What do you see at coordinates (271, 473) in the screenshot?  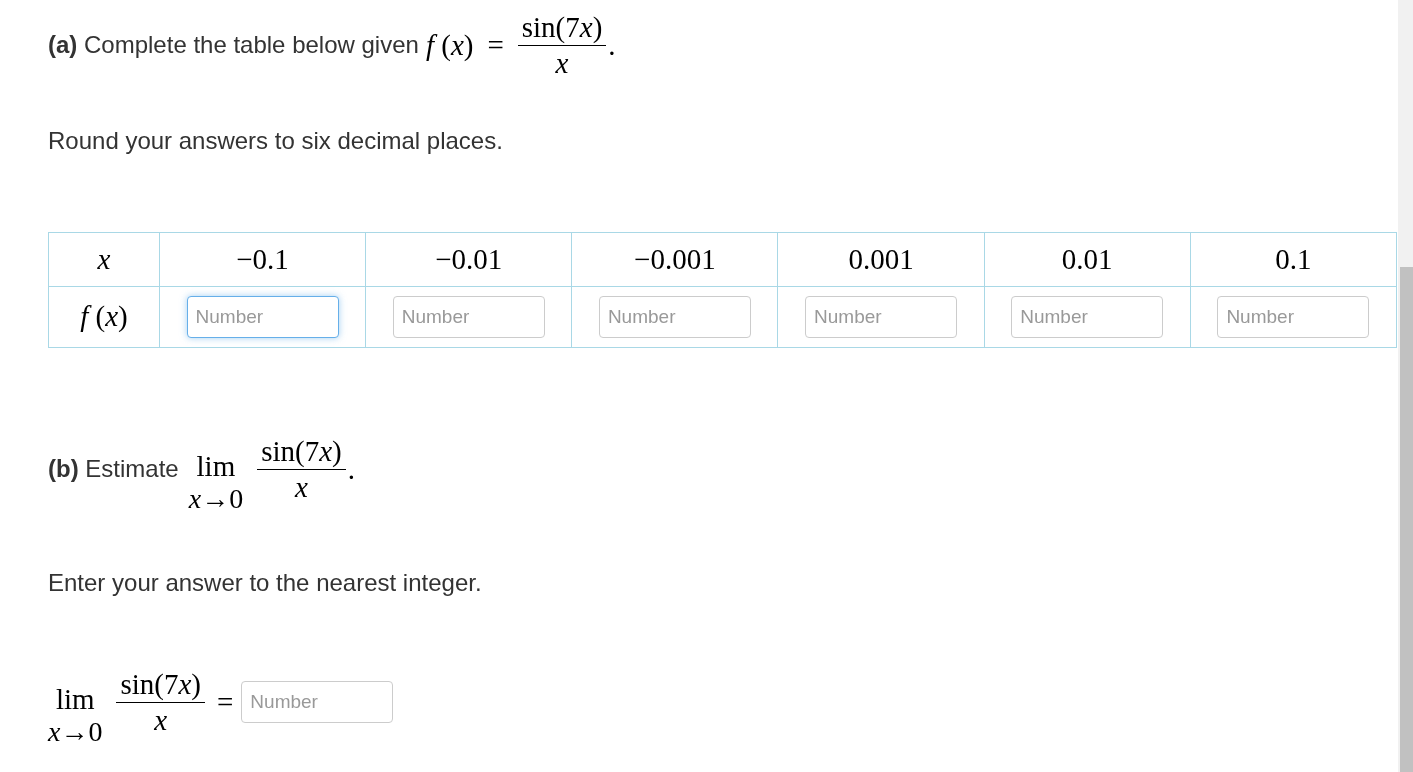 I see `math-formula: lim x→0 sin(7x) x .` at bounding box center [271, 473].